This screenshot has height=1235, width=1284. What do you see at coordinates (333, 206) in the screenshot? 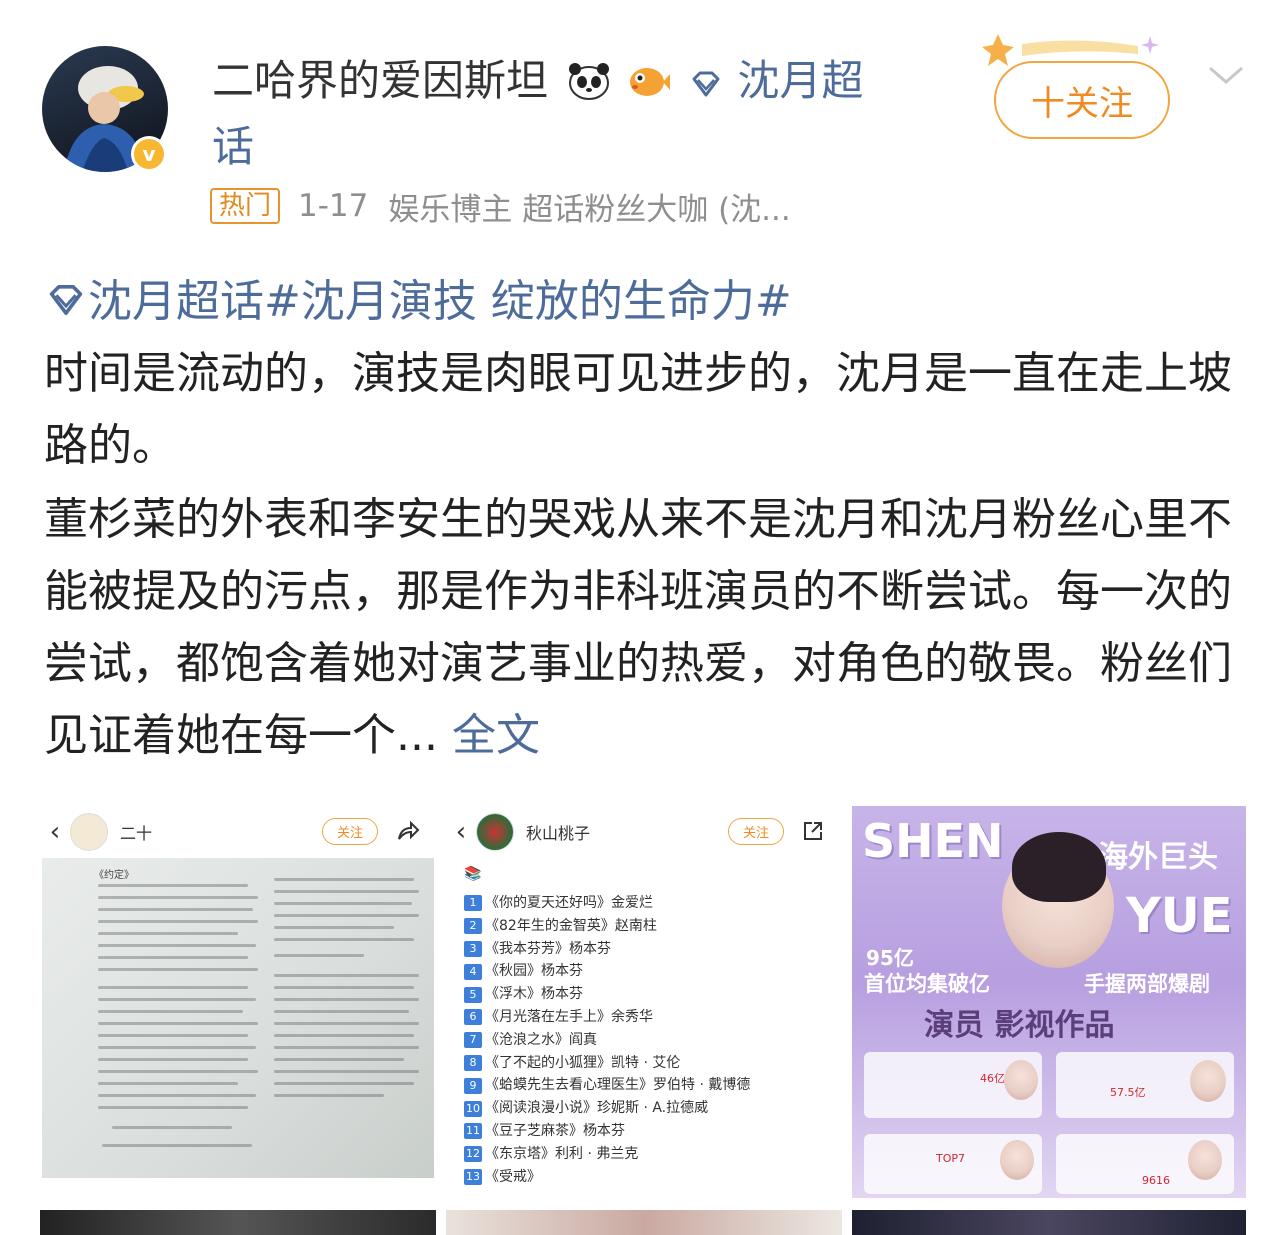
I see `post-date: 1-17` at bounding box center [333, 206].